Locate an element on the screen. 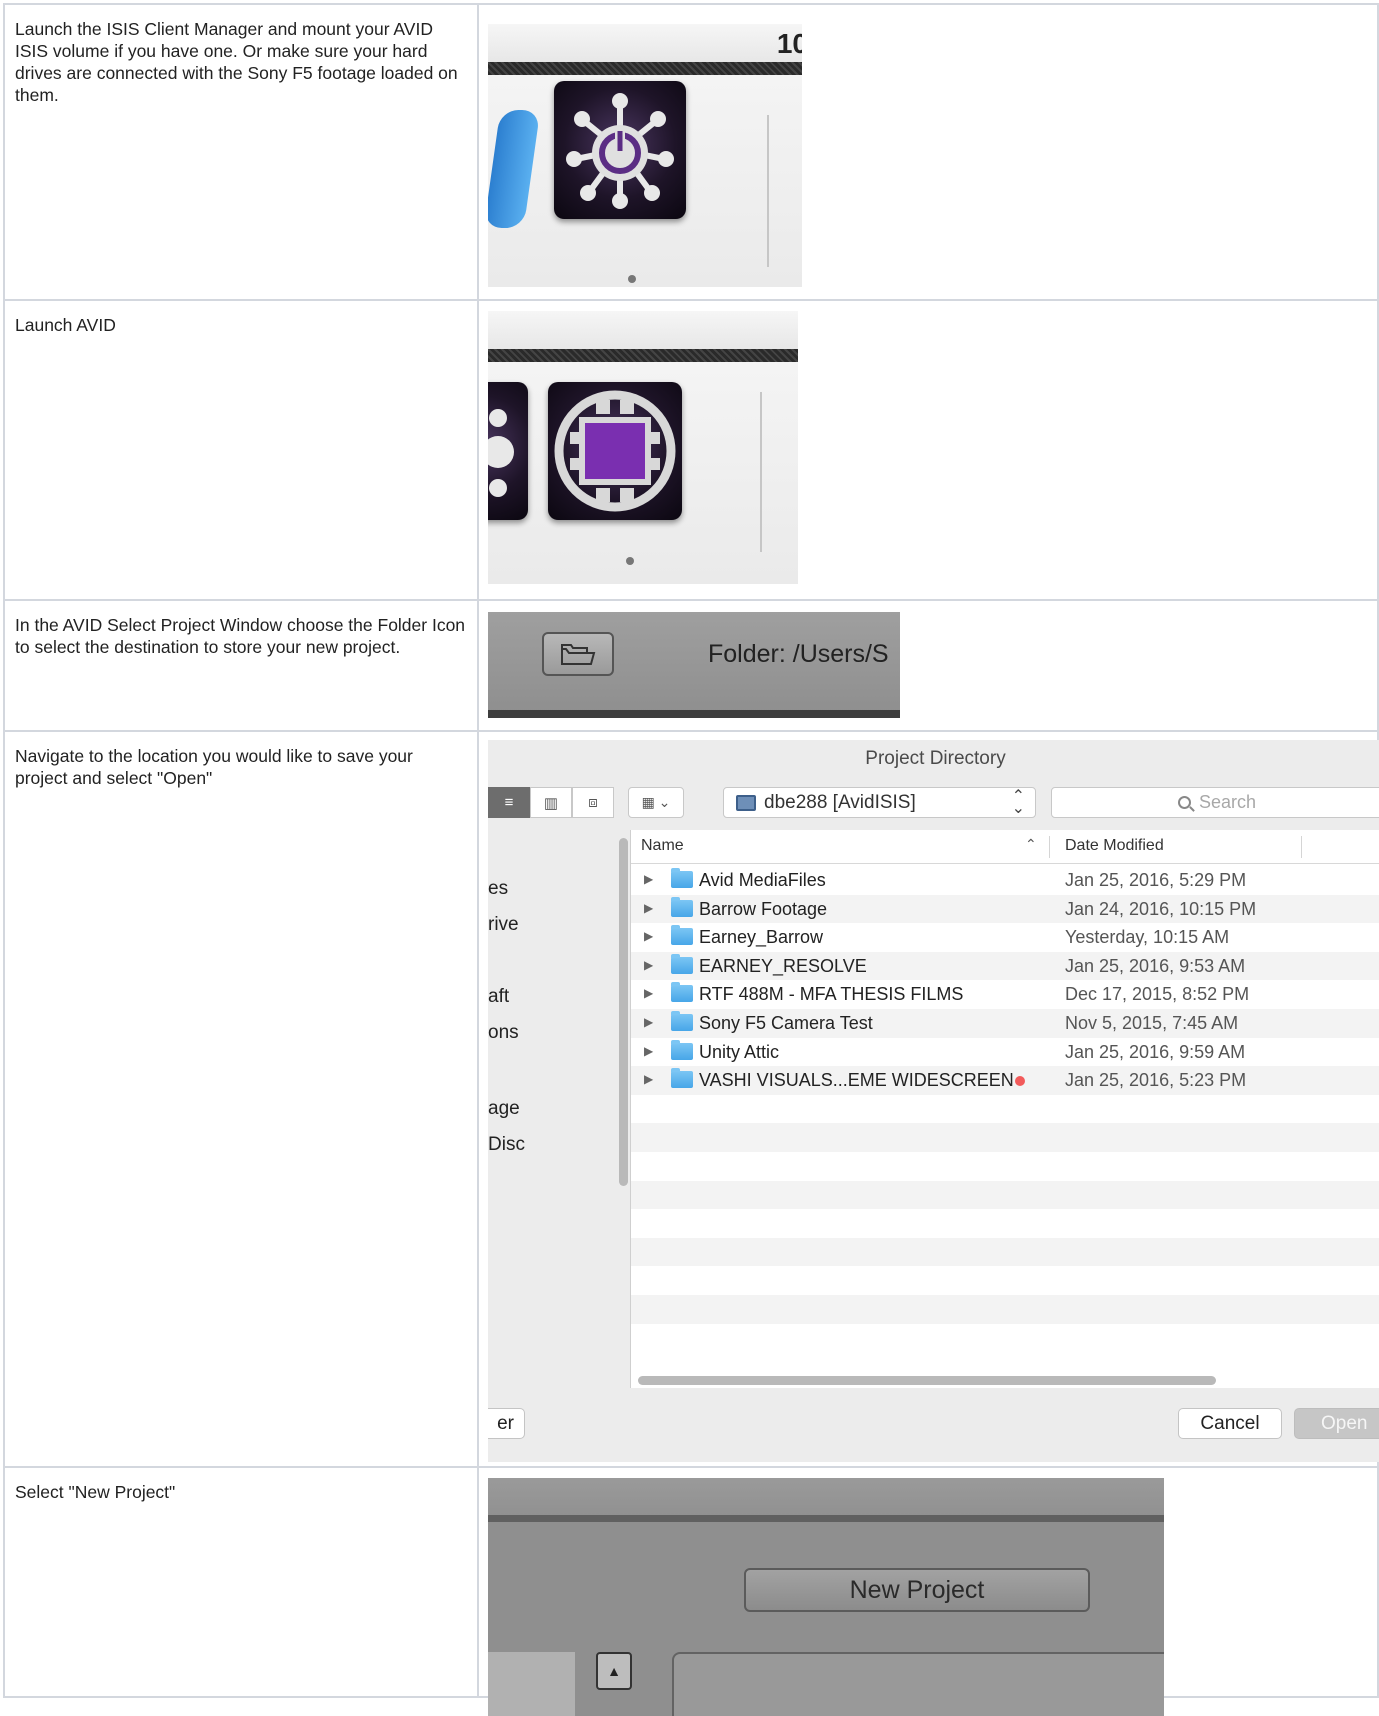 The width and height of the screenshot is (1379, 1716). file-row: ▶ Unity Attic Jan 25, 2016, 9:59 AM is located at coordinates (1005, 1052).